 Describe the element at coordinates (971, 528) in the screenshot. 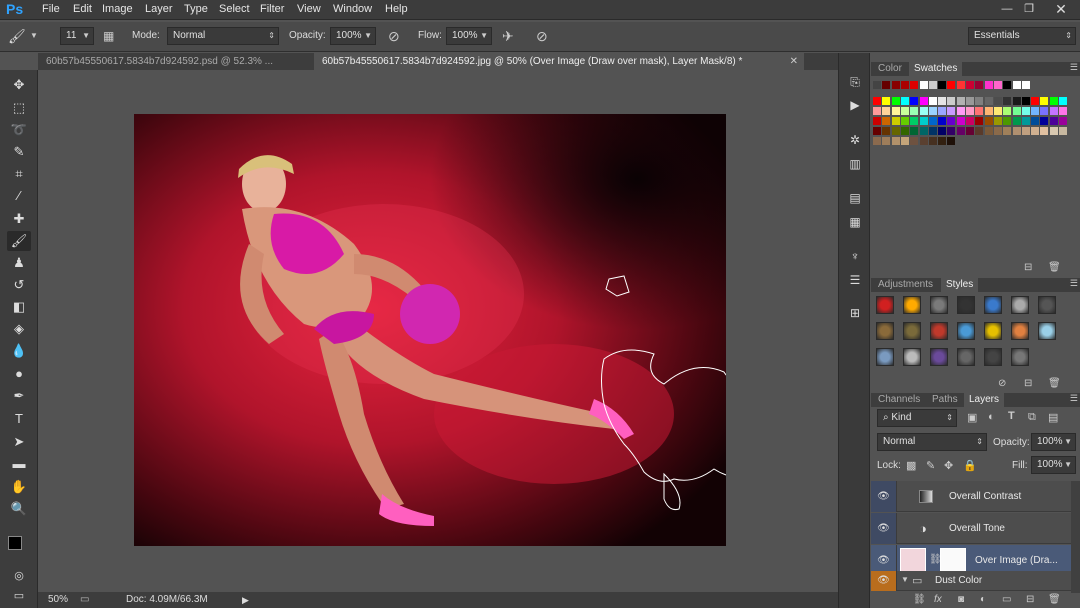

I see `layer-row: 👁 ◑ Overall Tone` at that location.